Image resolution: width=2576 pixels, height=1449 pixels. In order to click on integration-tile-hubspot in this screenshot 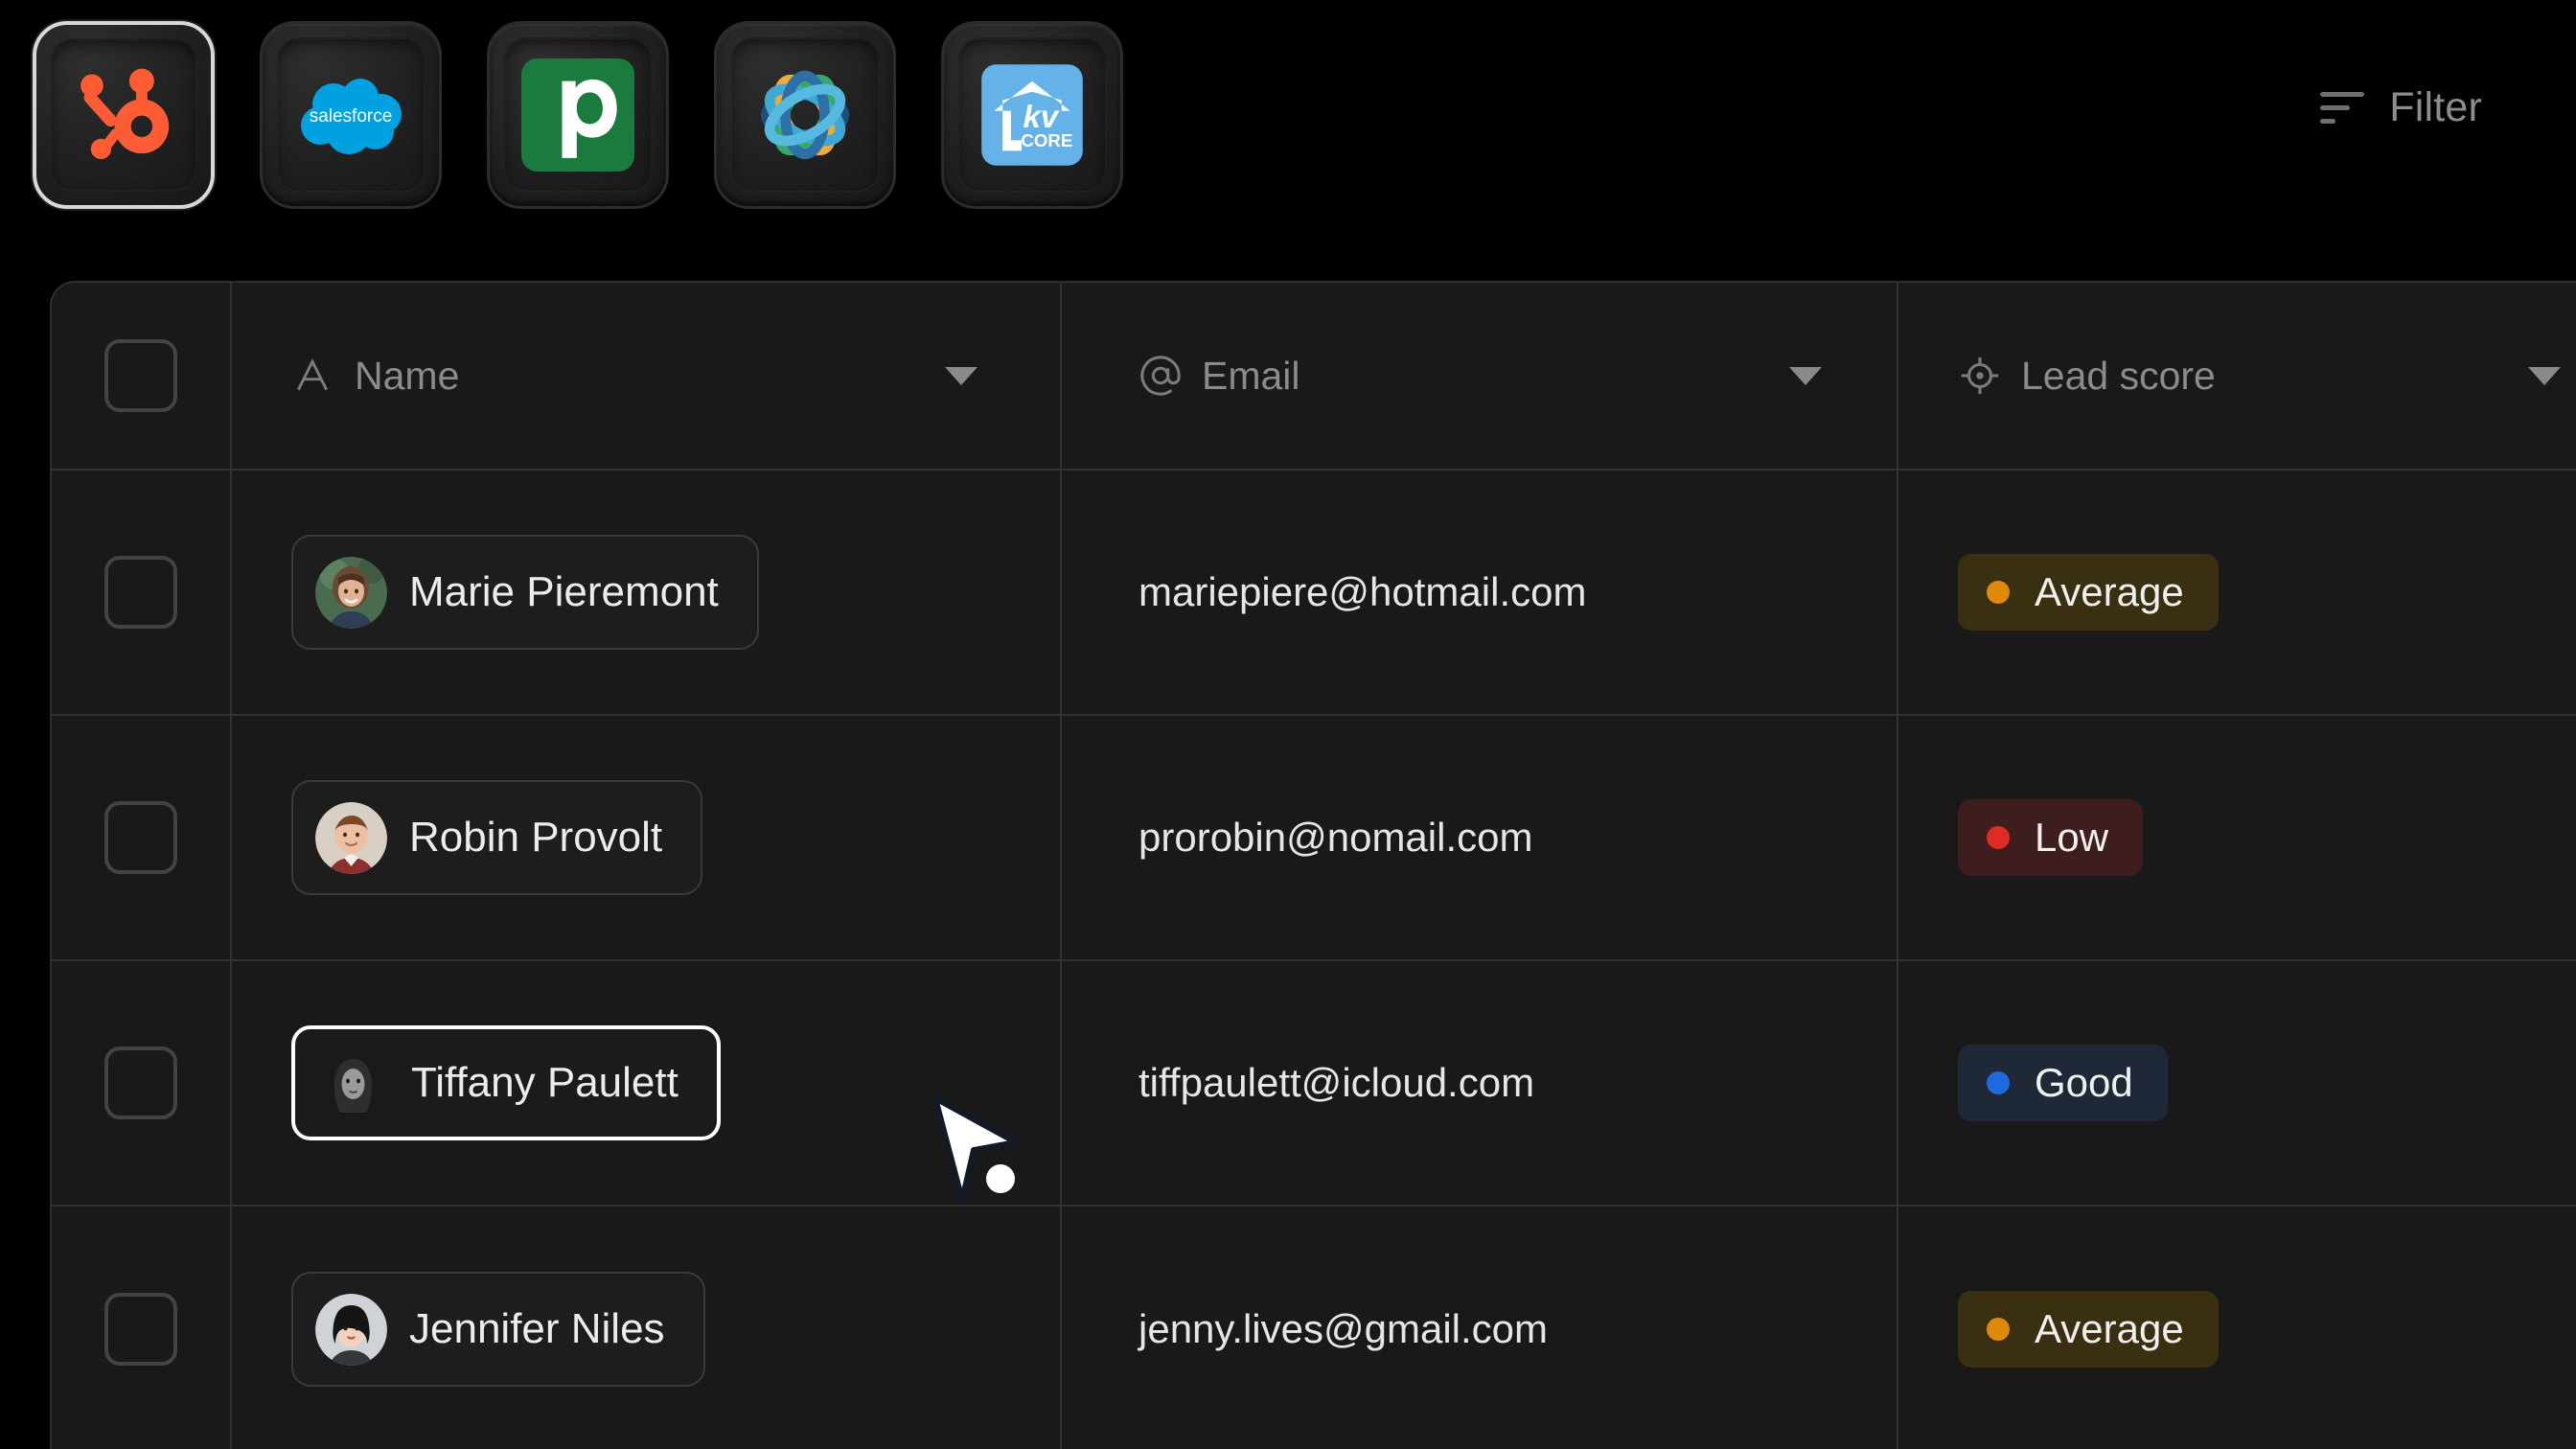, I will do `click(124, 115)`.